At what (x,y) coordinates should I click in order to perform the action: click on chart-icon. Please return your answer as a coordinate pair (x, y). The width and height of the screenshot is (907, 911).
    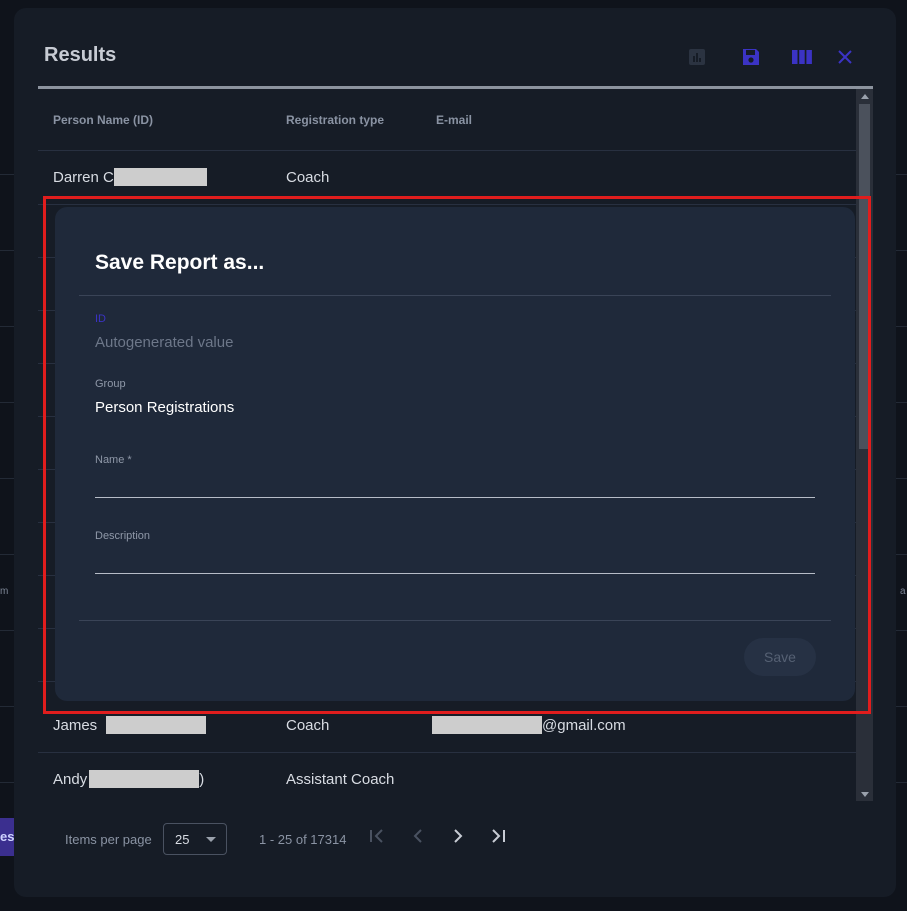
    Looking at the image, I should click on (697, 59).